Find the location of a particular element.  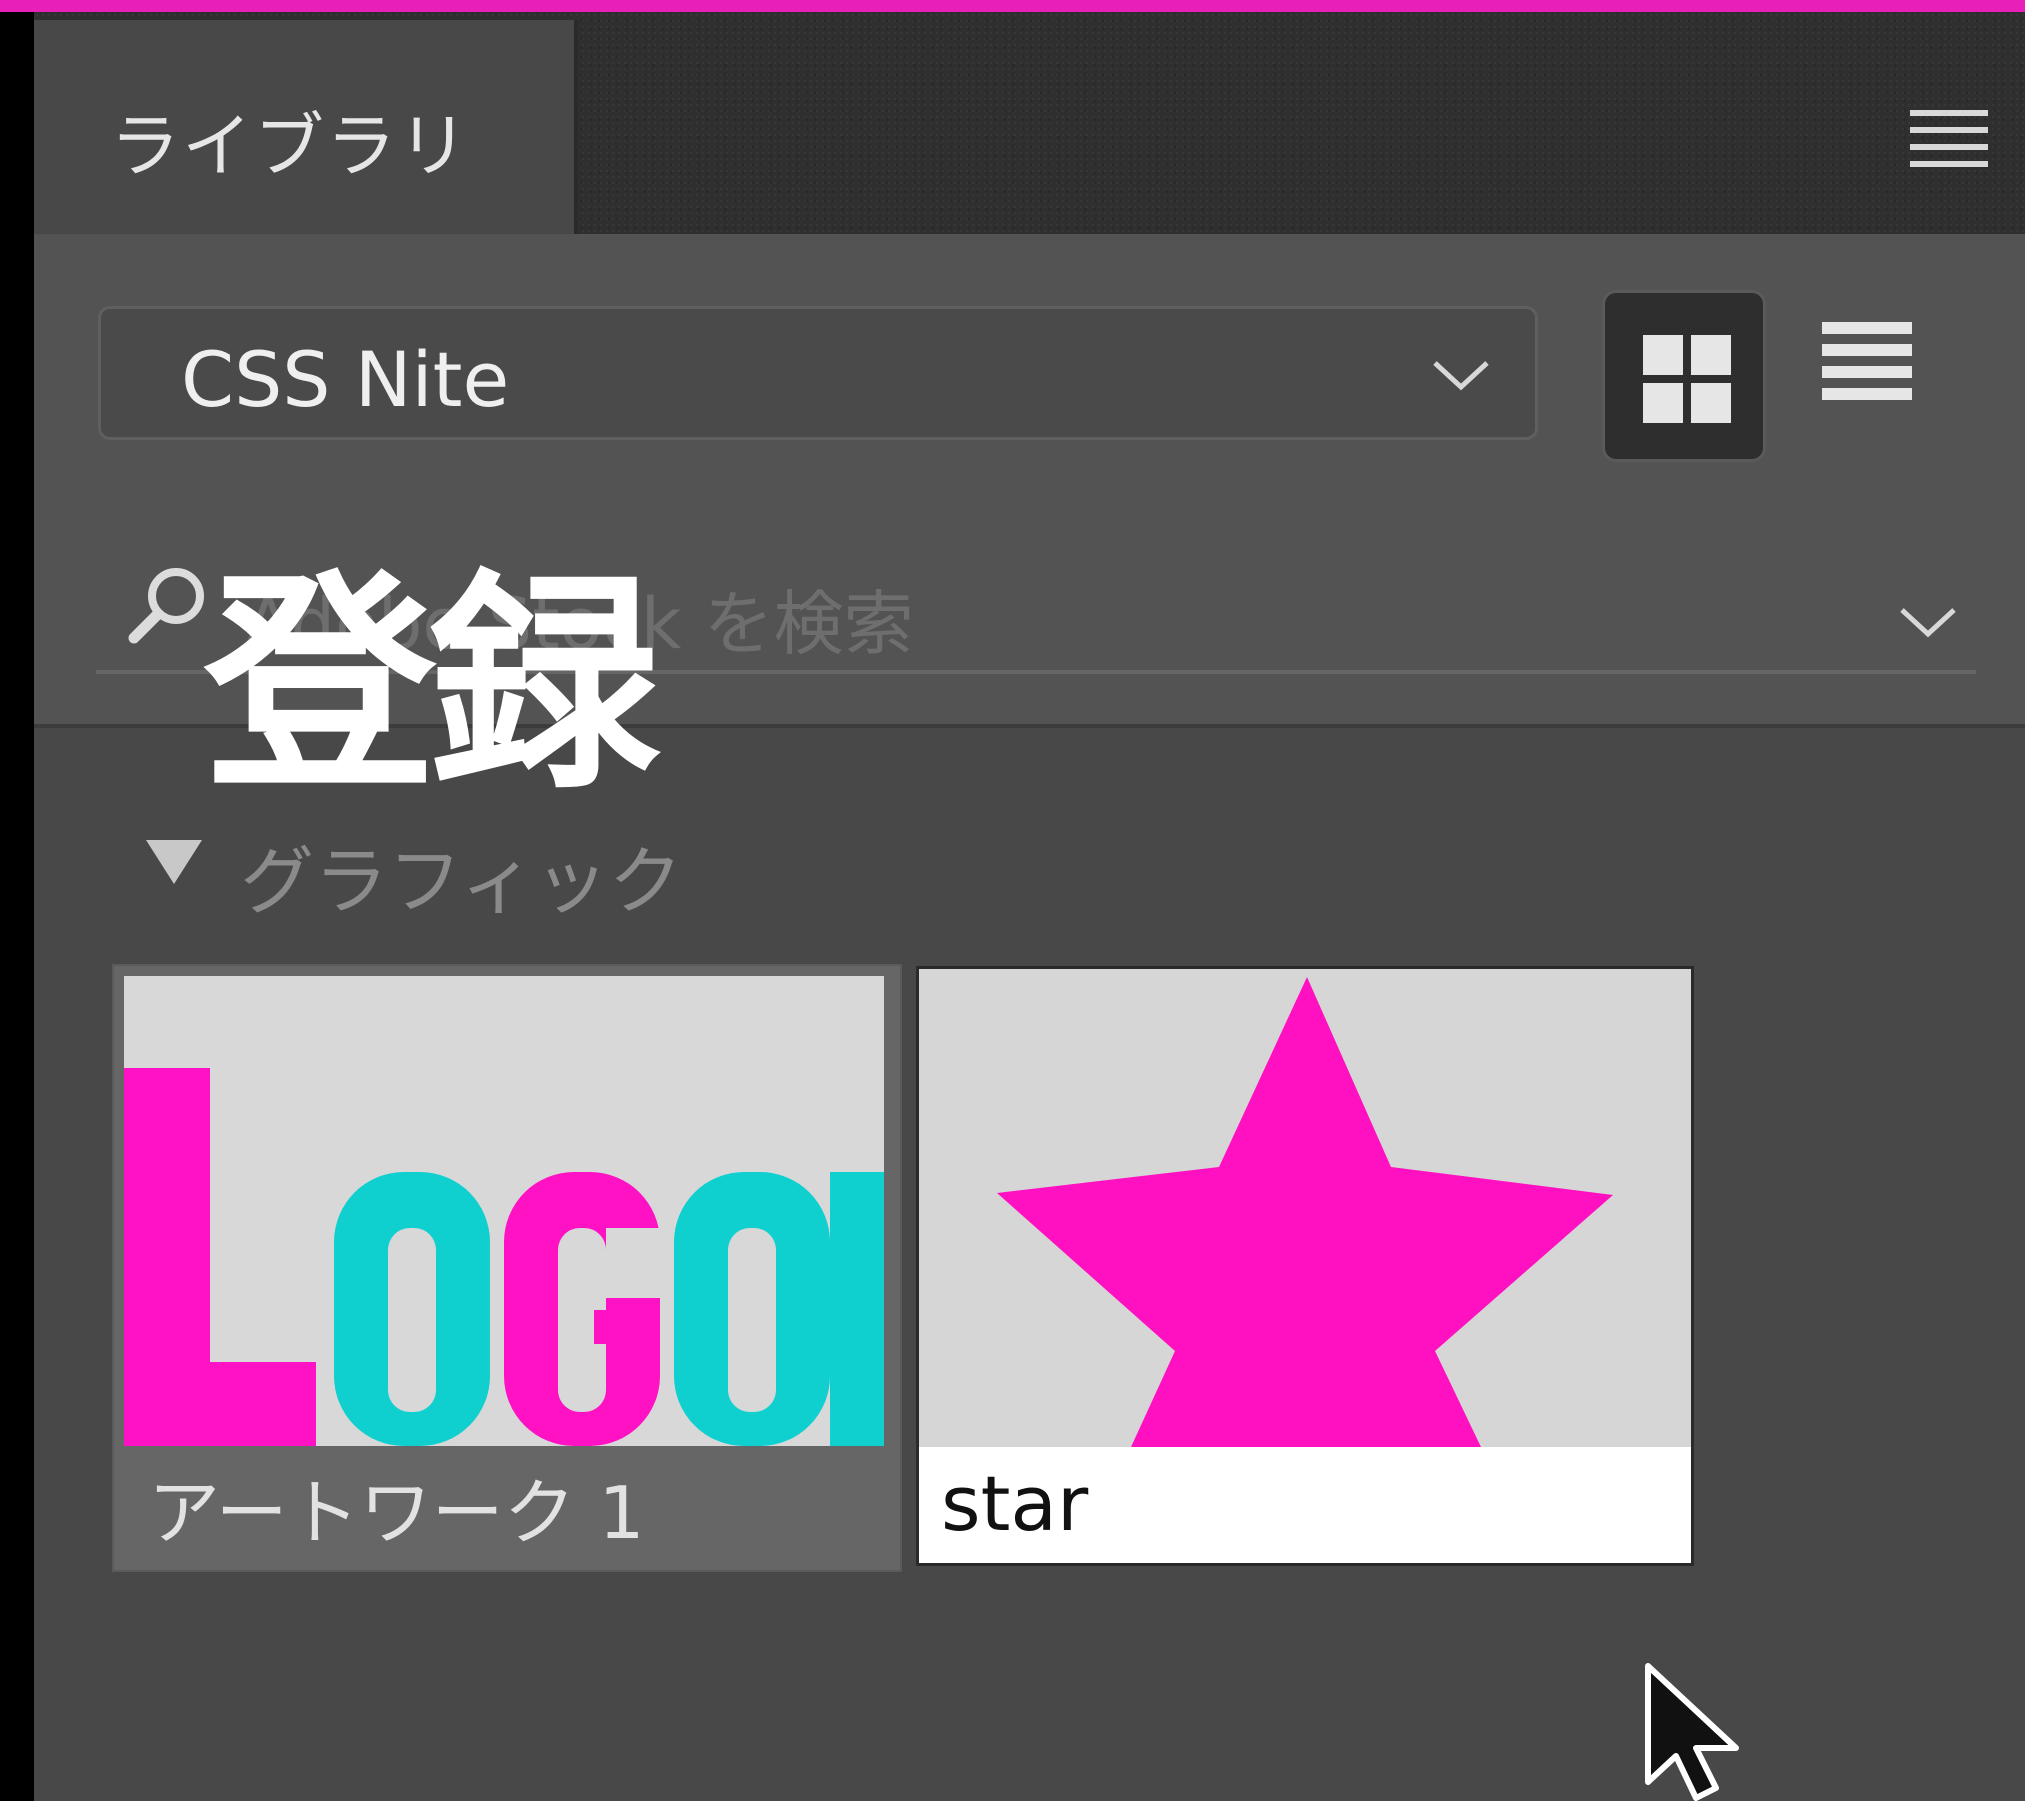

asset-star: star is located at coordinates (1305, 1266).